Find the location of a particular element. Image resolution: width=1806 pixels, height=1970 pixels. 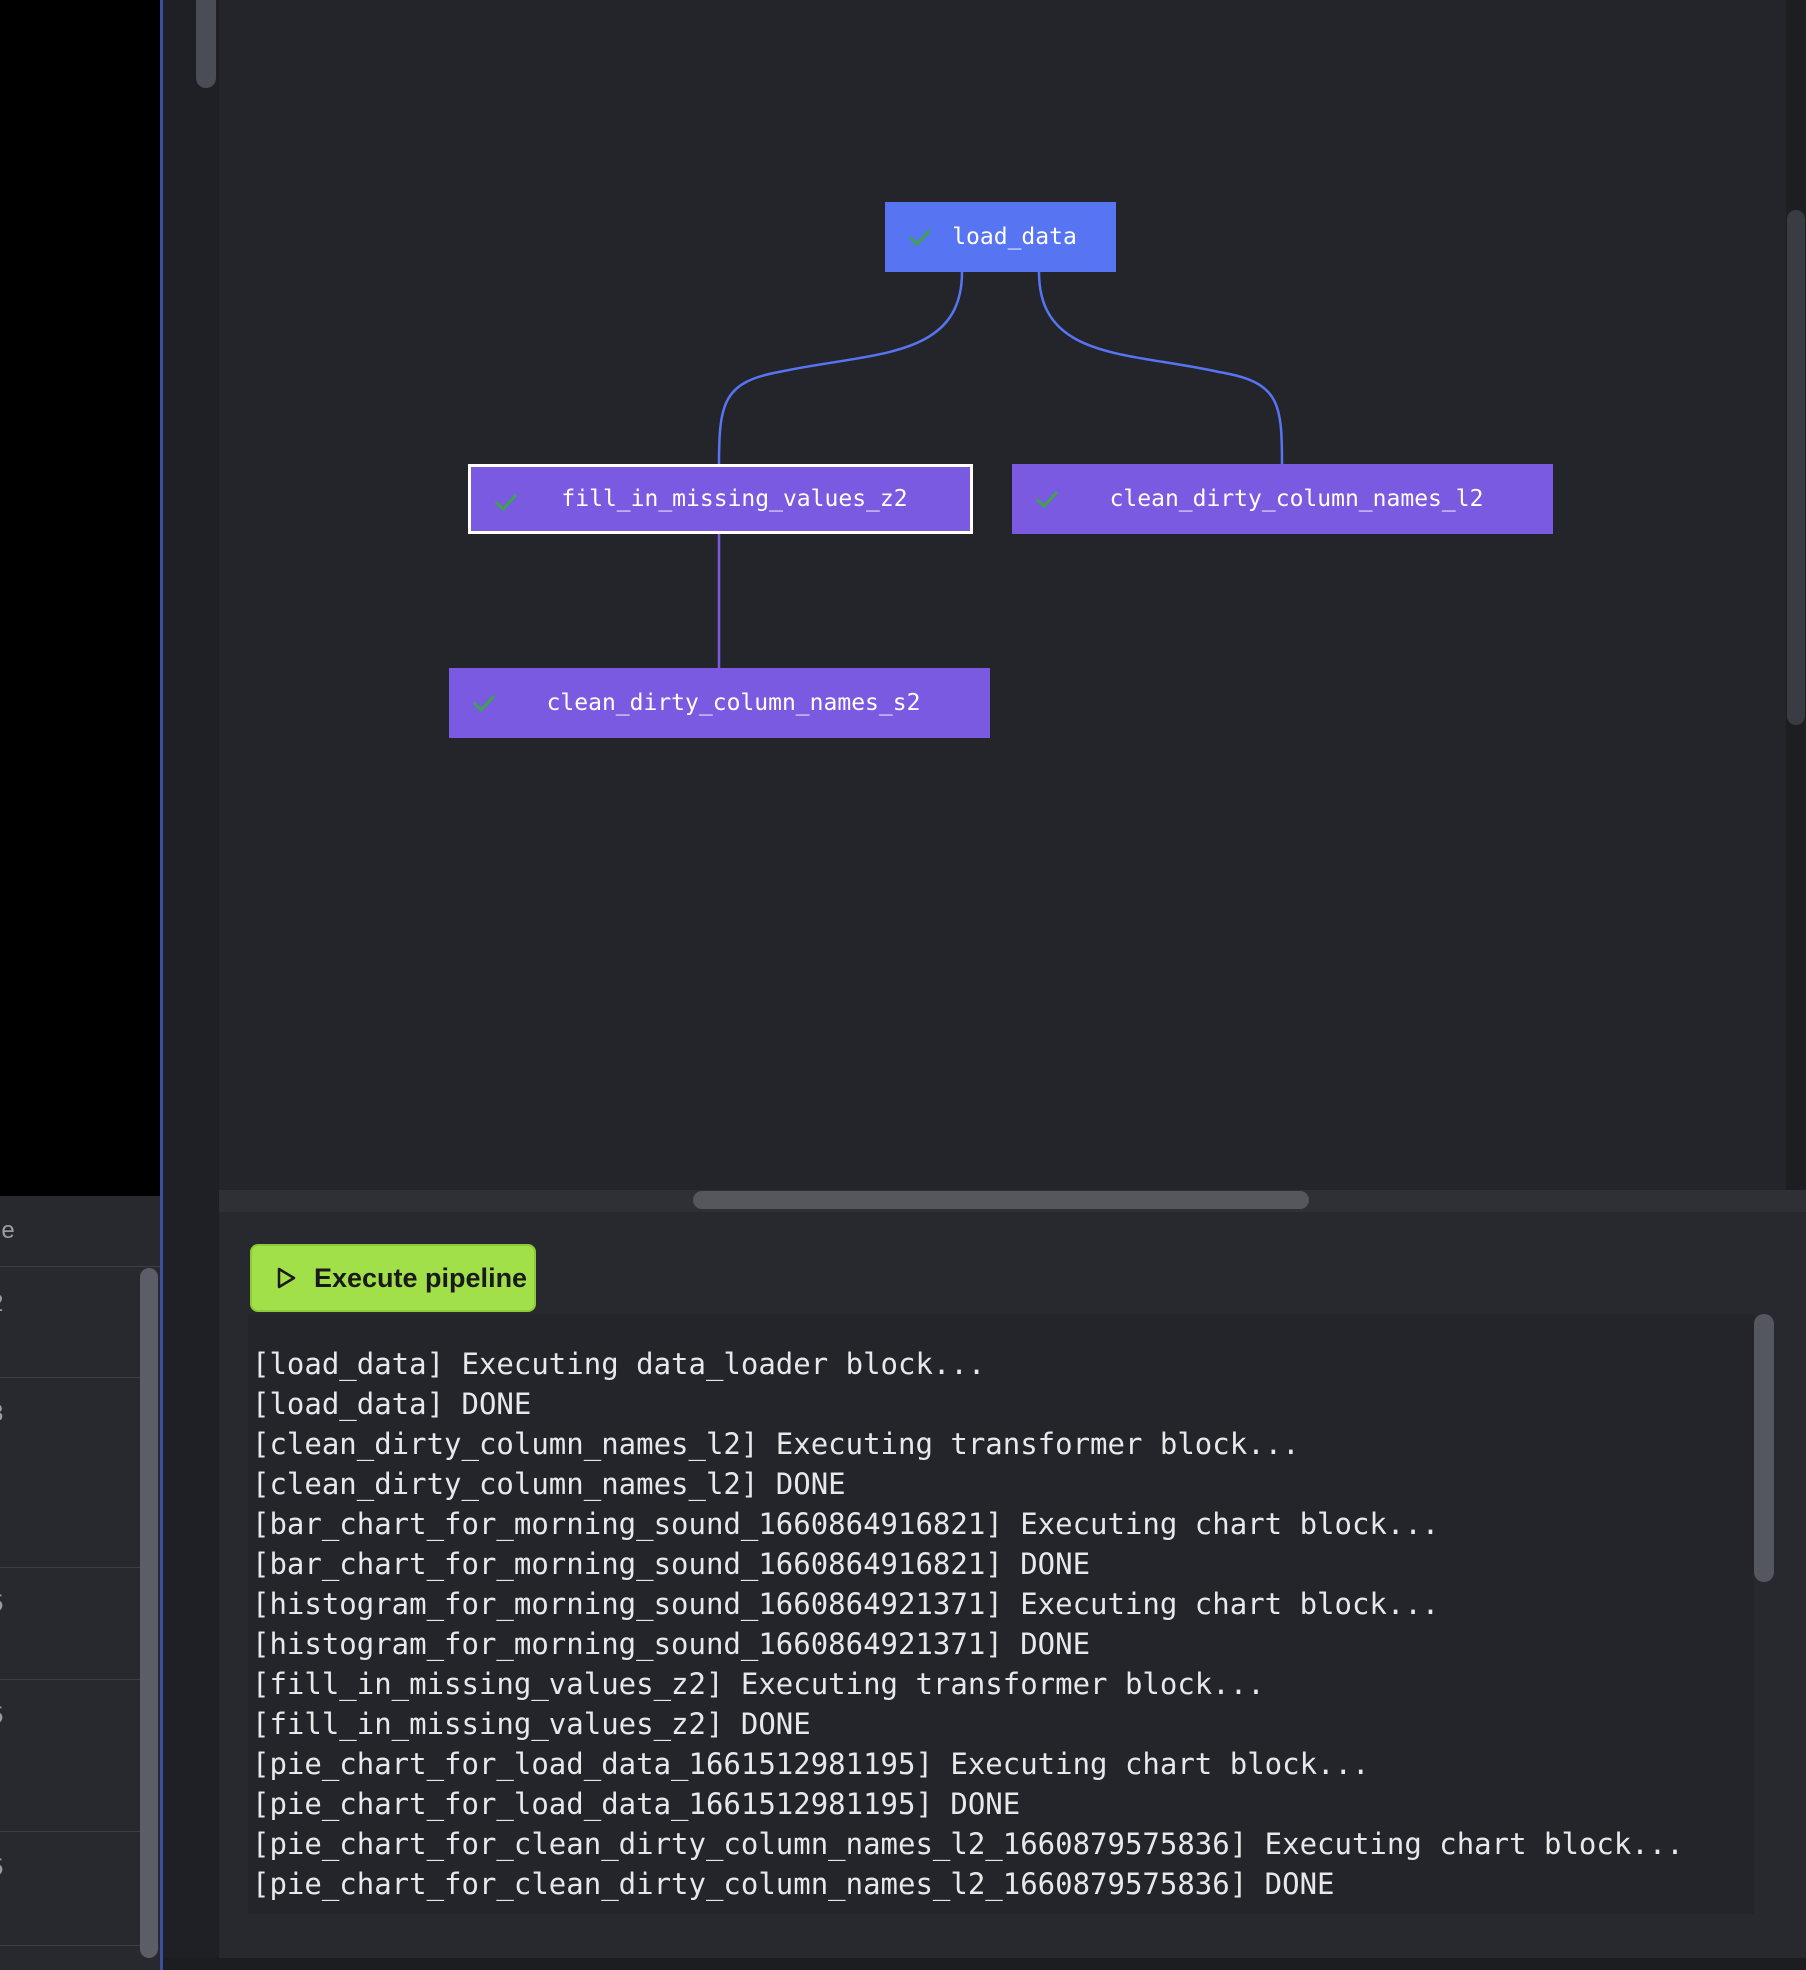

block-node-label: clean_dirty_column_names_s2 is located at coordinates (733, 703).